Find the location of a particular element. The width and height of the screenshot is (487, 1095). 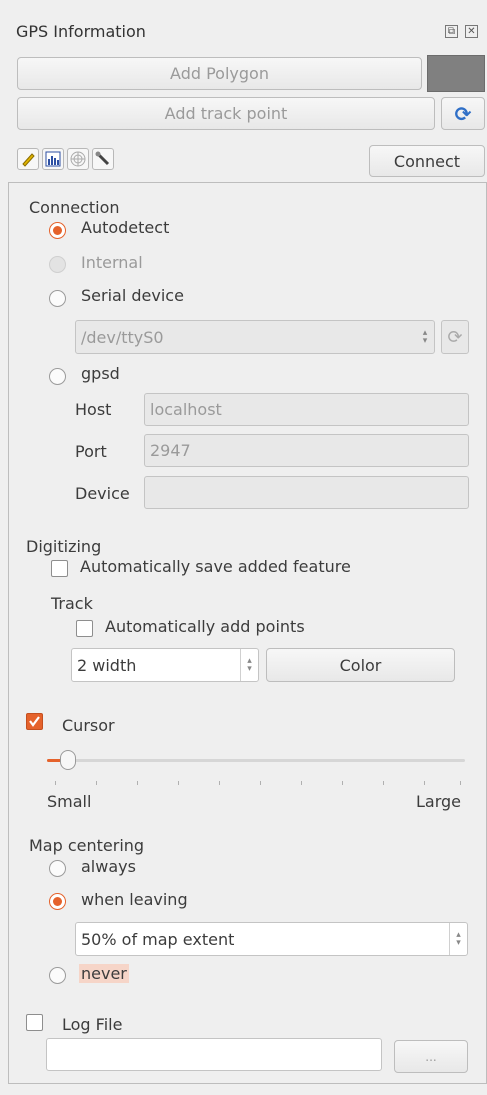

host-label: Host is located at coordinates (93, 409).